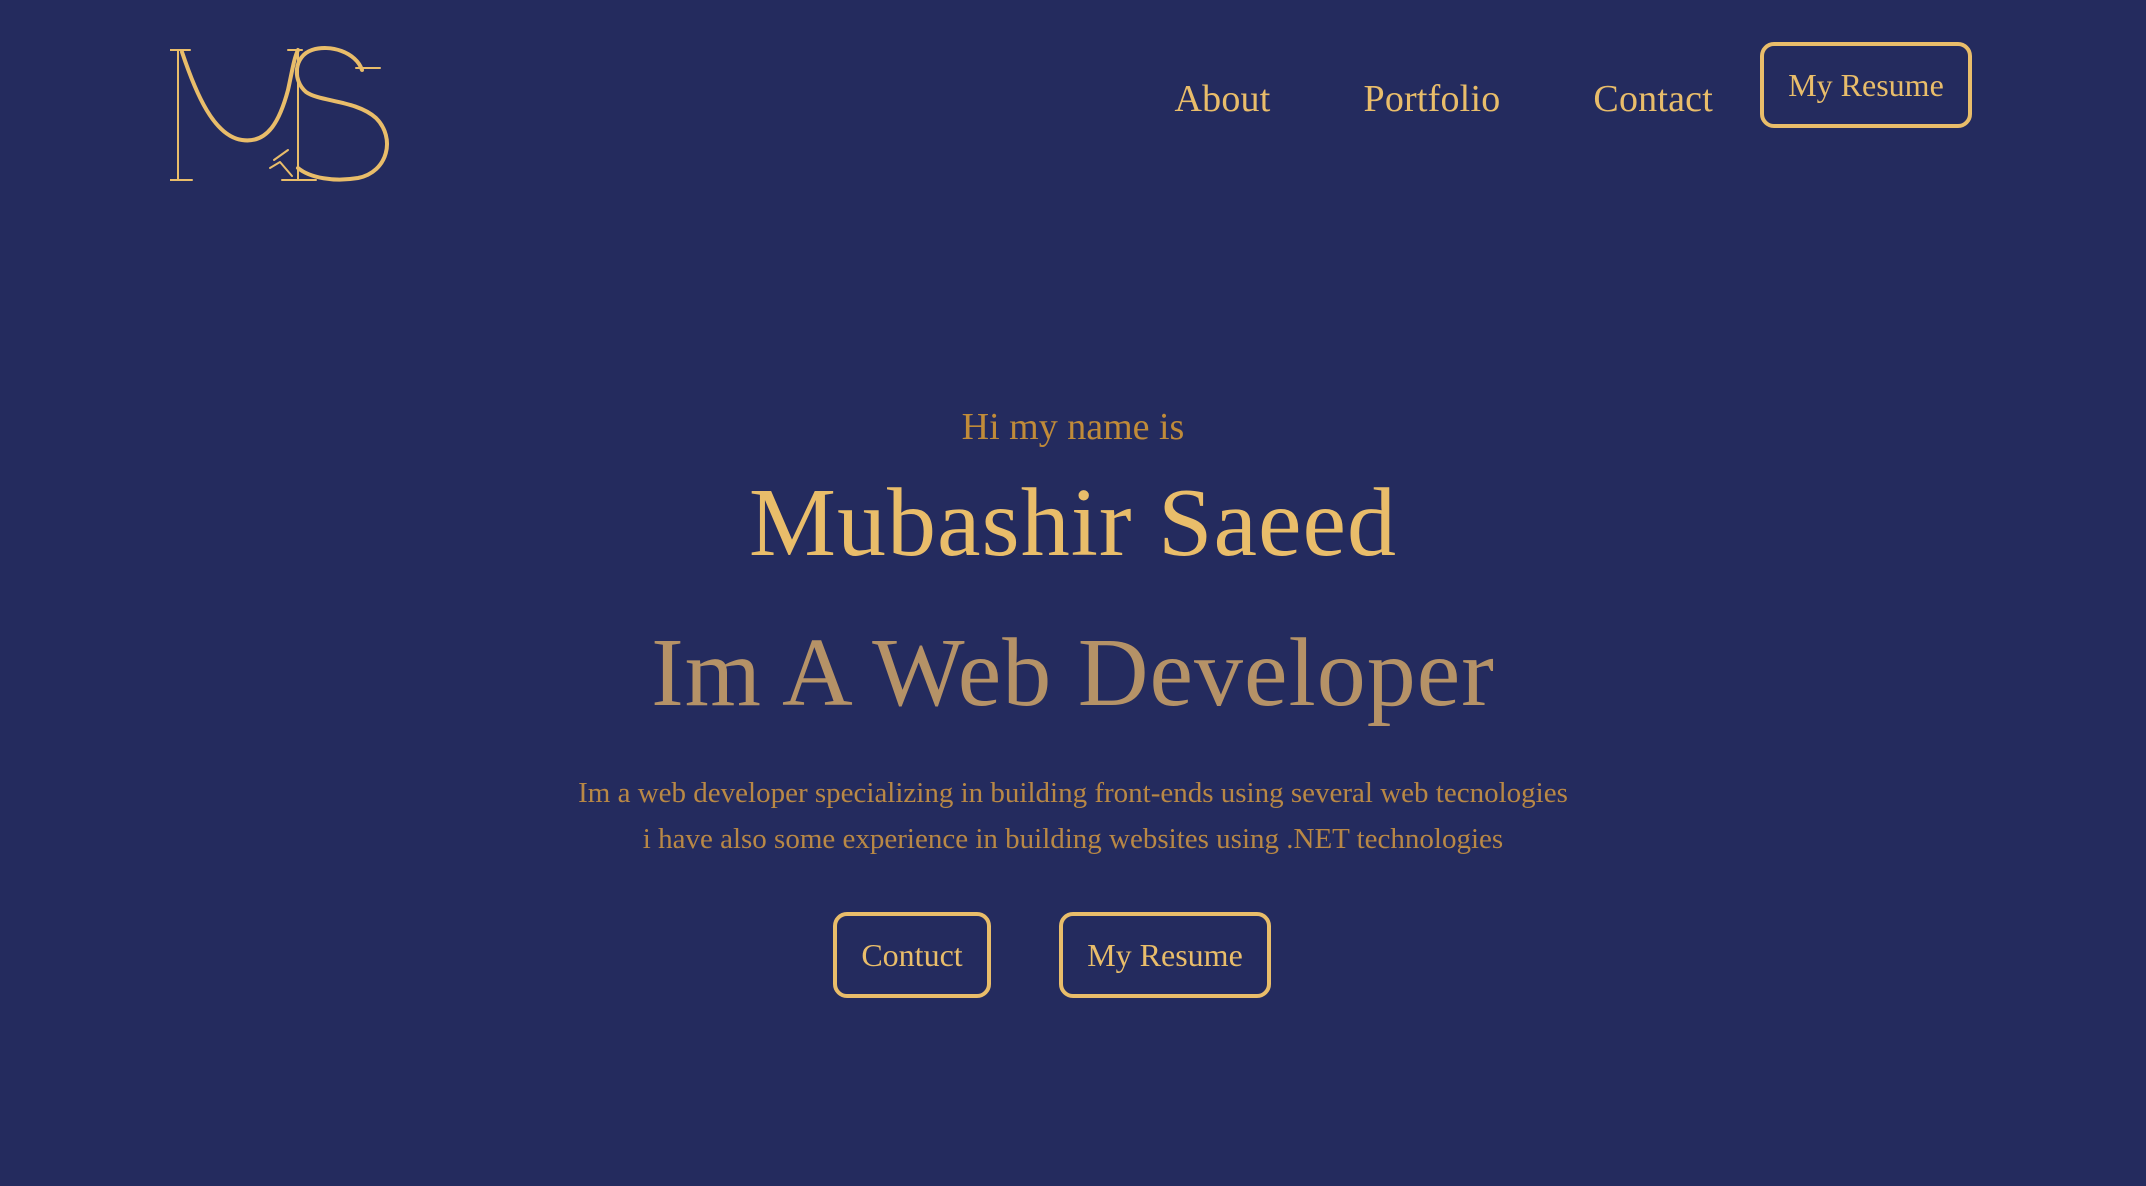  Describe the element at coordinates (1431, 99) in the screenshot. I see `nav-portfolio-link: Portfolio` at that location.